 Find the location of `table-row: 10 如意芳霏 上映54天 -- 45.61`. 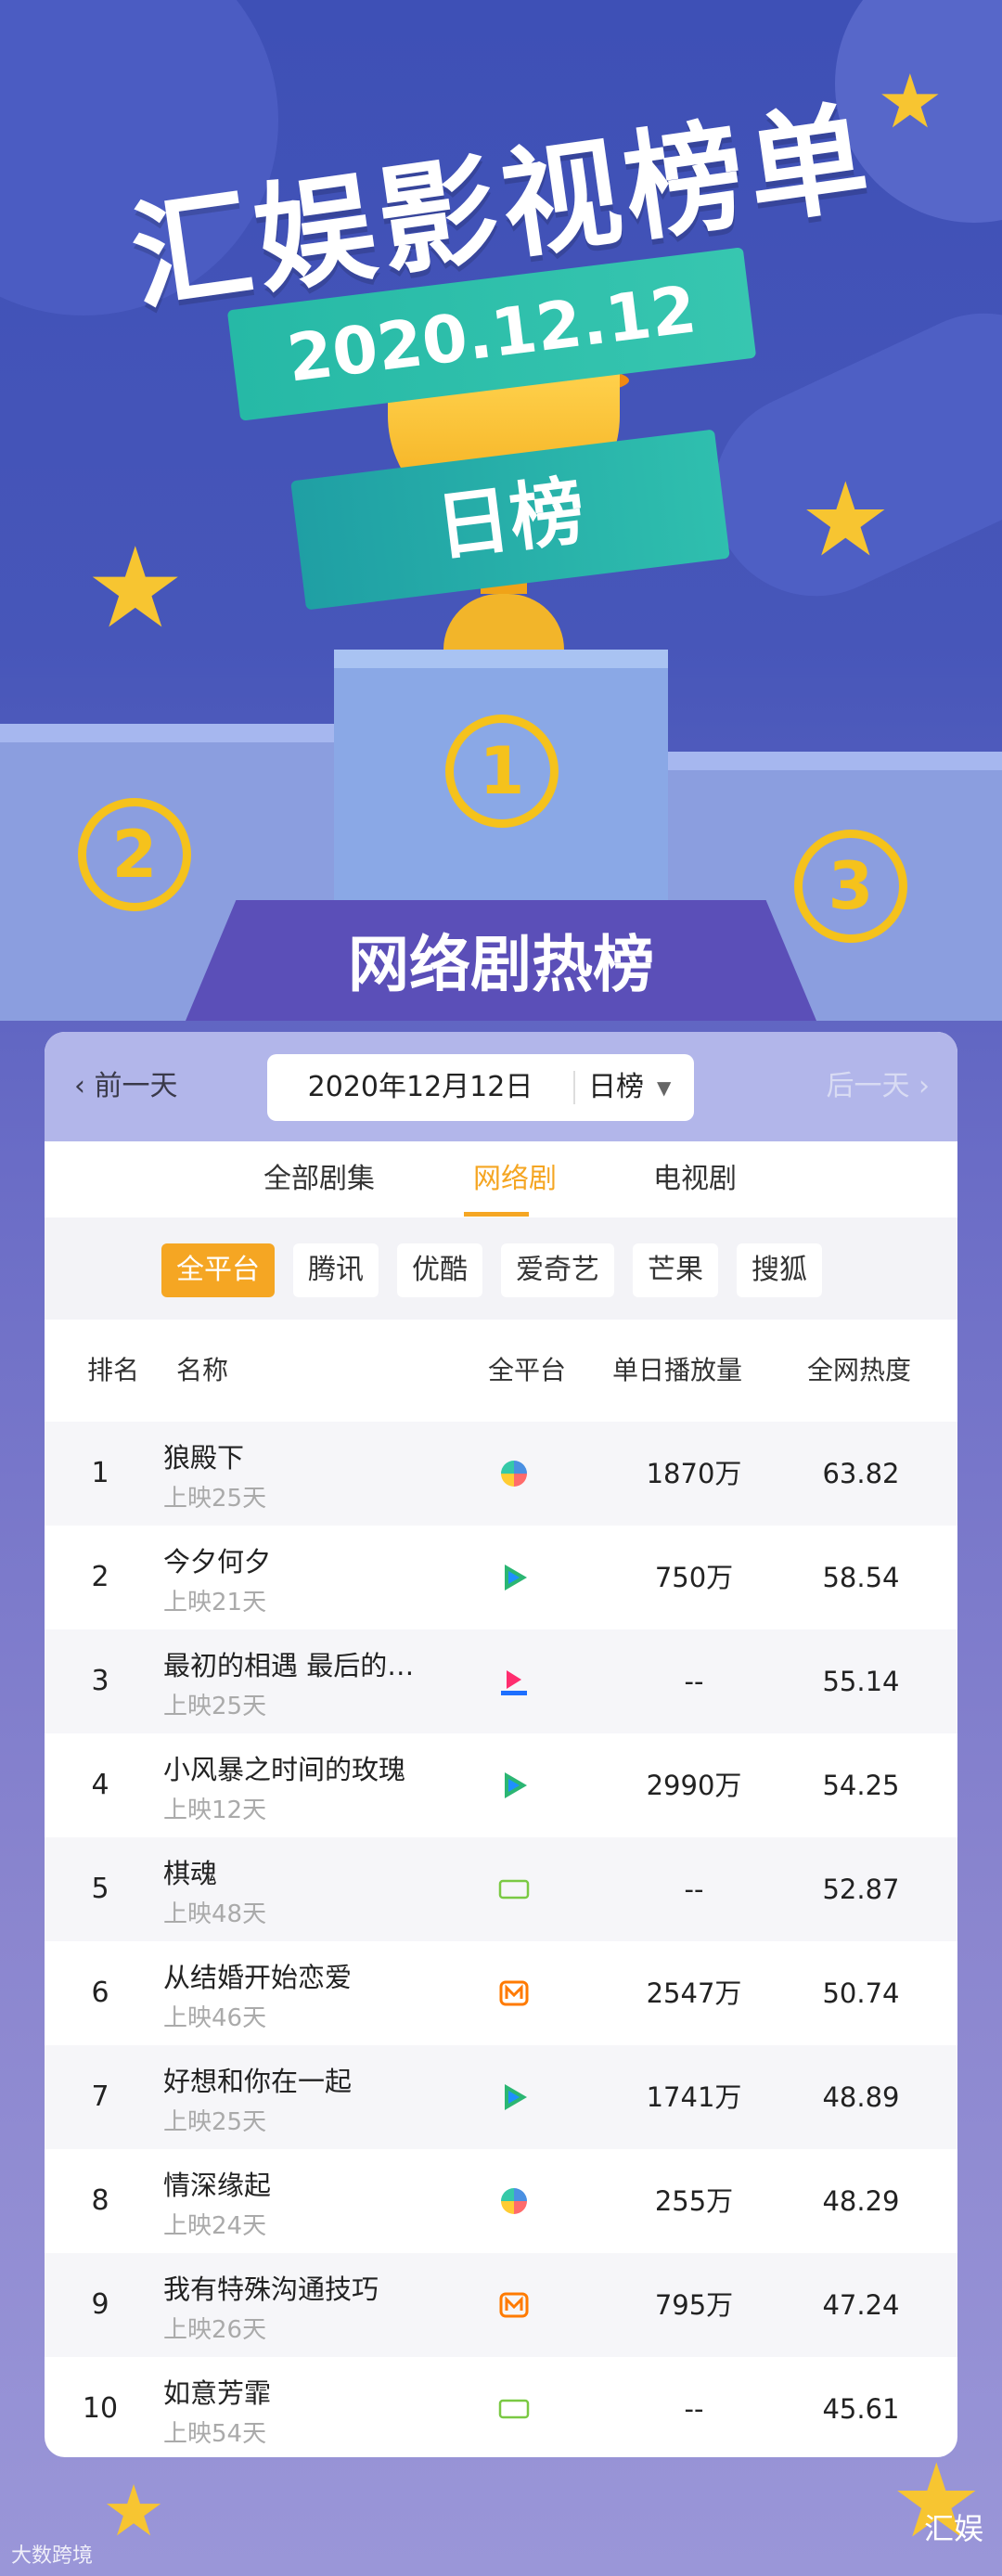

table-row: 10 如意芳霏 上映54天 -- 45.61 is located at coordinates (501, 2407).